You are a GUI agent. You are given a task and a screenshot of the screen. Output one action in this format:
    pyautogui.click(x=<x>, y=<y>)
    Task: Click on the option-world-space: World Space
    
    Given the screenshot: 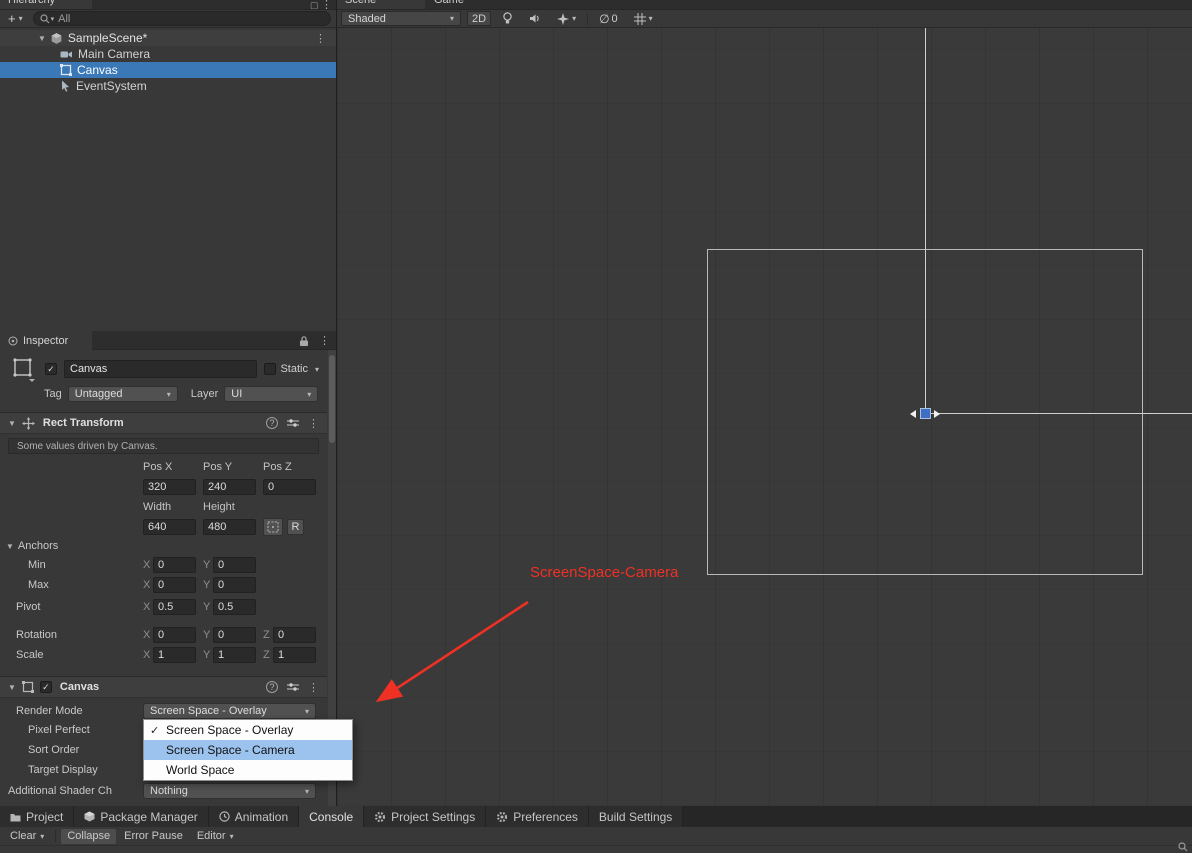 What is the action you would take?
    pyautogui.click(x=248, y=770)
    